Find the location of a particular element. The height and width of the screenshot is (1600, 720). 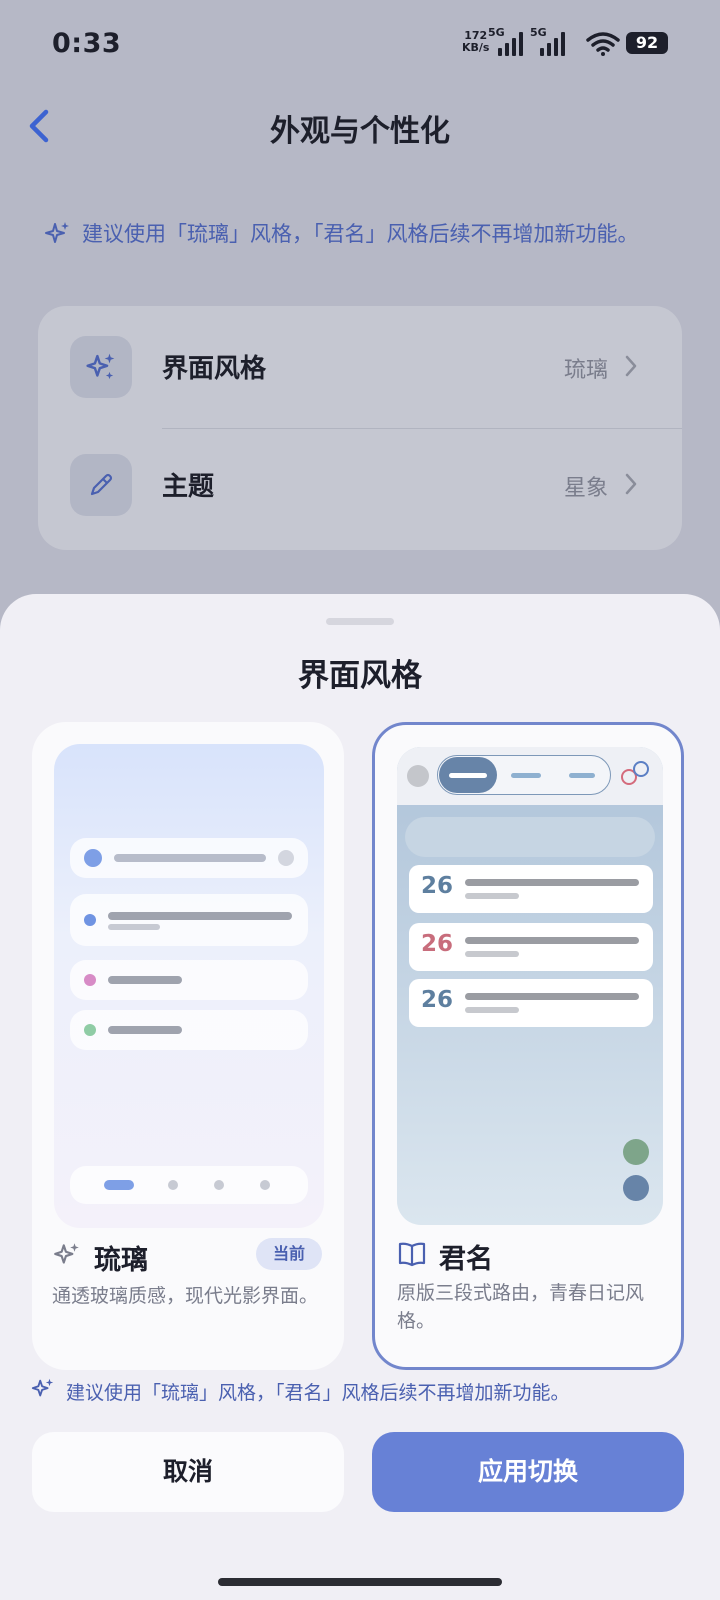

wifi-icon is located at coordinates (603, 44).